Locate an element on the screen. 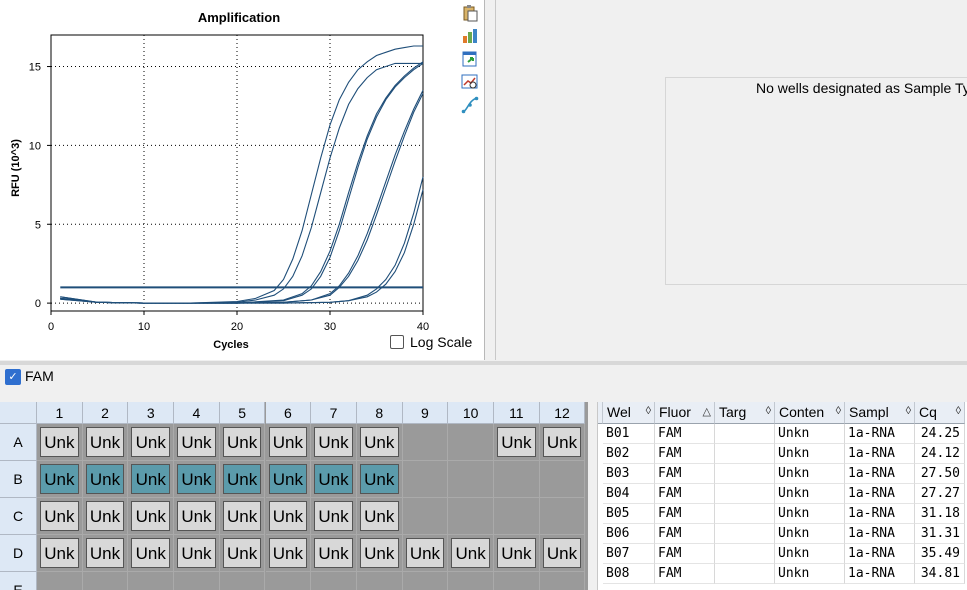  plate-well-C8: Unk is located at coordinates (379, 516).